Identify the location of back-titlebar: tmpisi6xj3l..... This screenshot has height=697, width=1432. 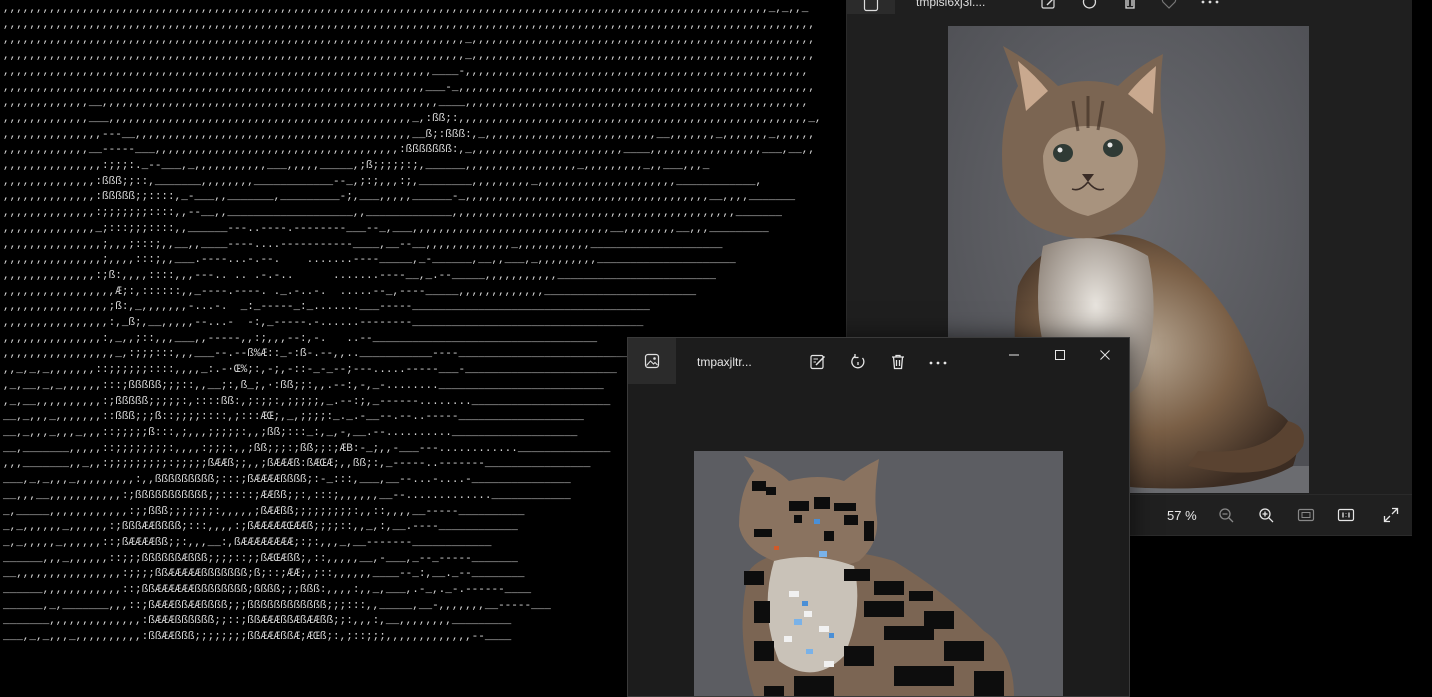
(1129, 7).